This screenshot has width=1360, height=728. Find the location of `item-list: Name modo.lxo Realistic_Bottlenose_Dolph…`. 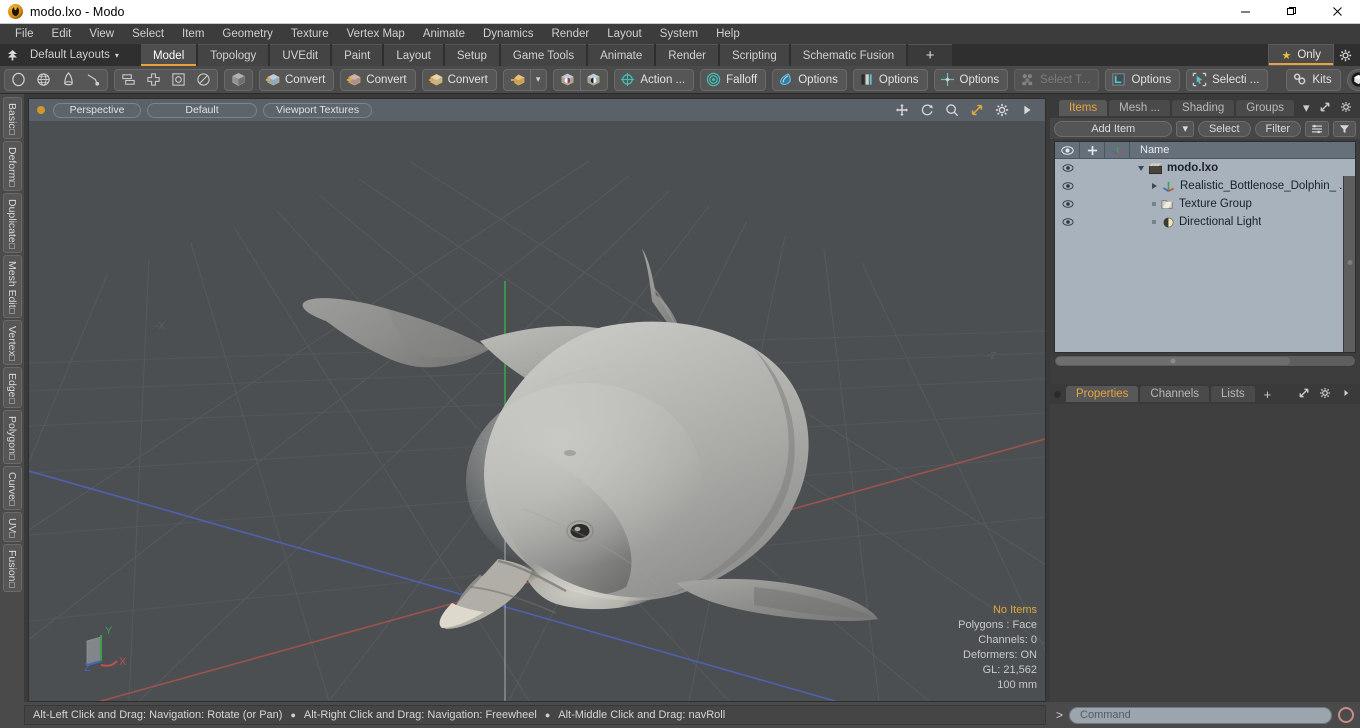

item-list: Name modo.lxo Realistic_Bottlenose_Dolph… is located at coordinates (1205, 247).